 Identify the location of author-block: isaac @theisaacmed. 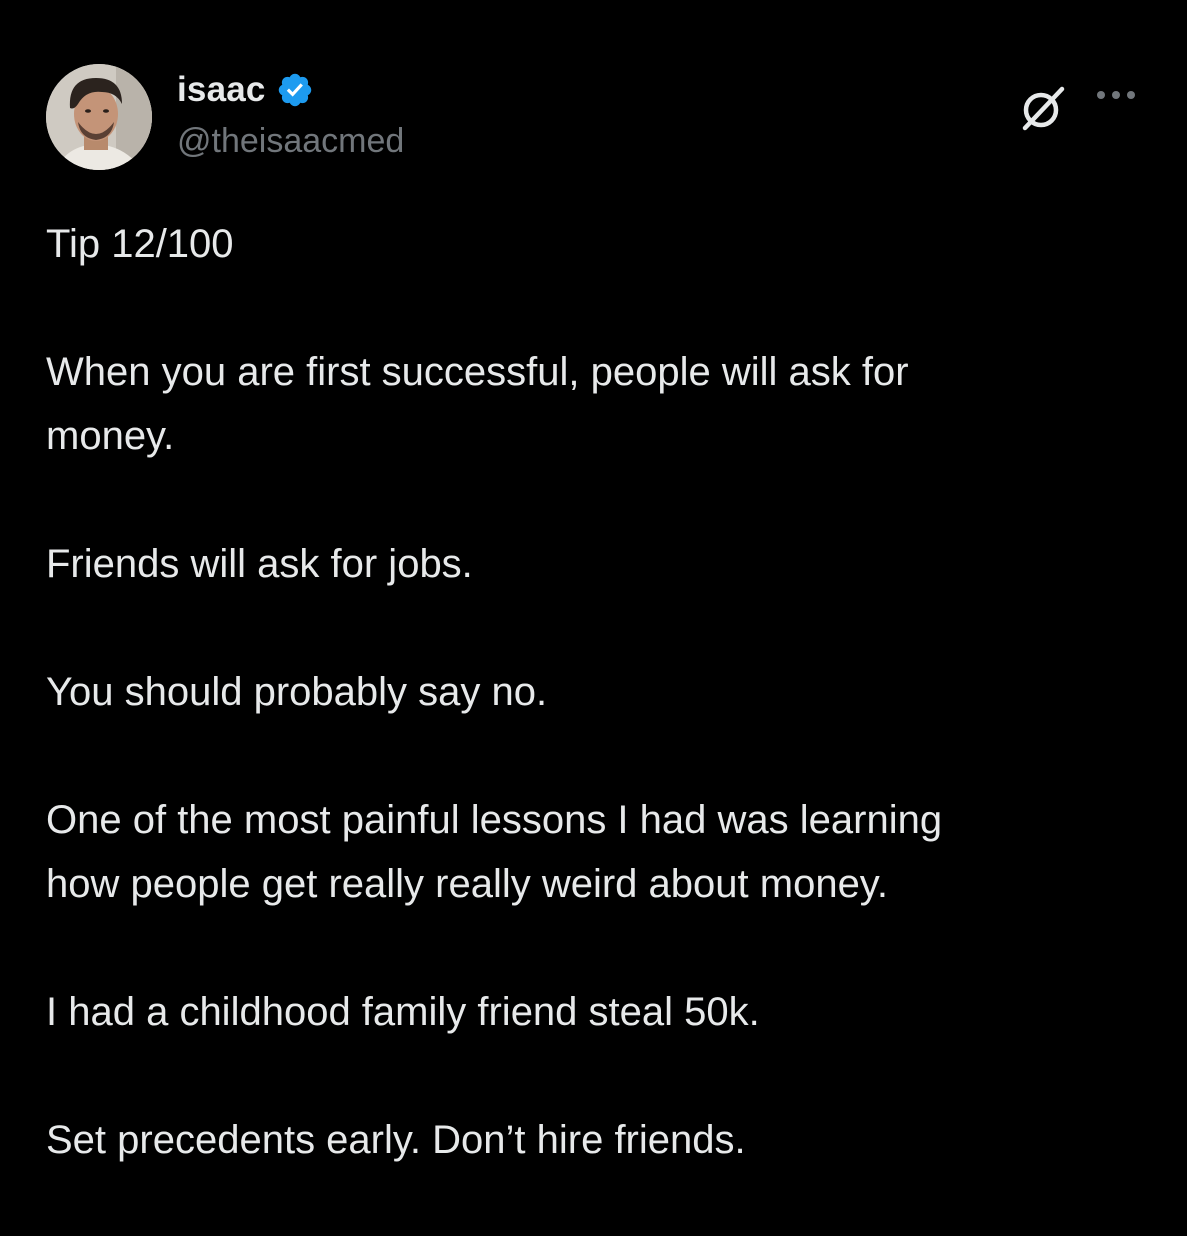
(290, 114).